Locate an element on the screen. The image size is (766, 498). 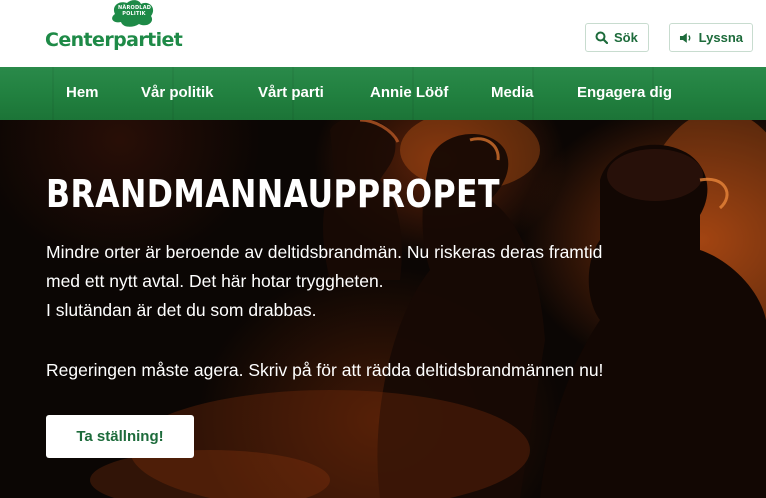
listen-button: Lyssna is located at coordinates (711, 37).